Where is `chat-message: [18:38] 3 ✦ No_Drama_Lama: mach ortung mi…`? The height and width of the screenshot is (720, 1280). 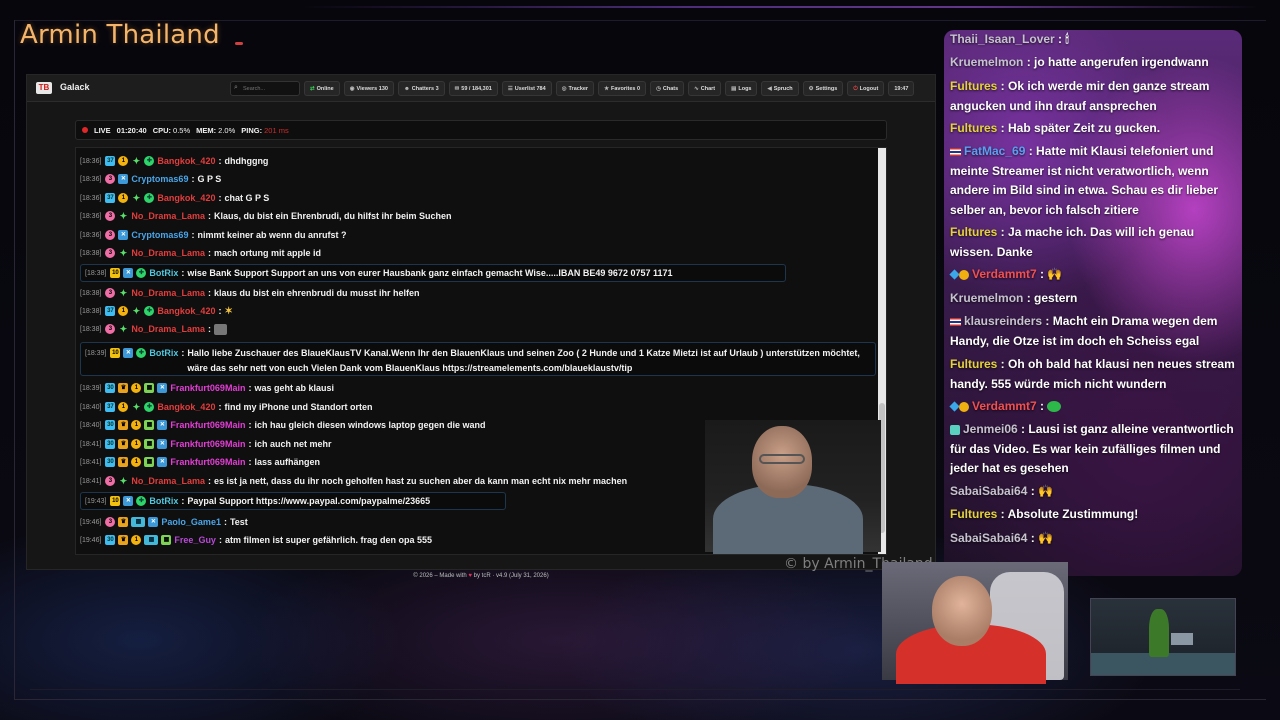
chat-message: [18:38] 3 ✦ No_Drama_Lama: mach ortung mi… is located at coordinates (200, 253).